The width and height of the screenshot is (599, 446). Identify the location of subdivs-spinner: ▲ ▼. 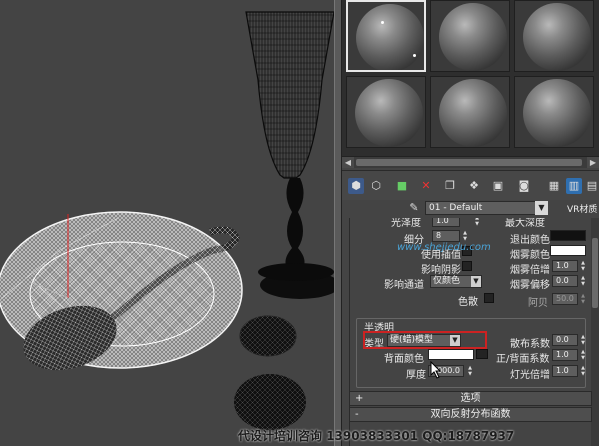
(465, 236).